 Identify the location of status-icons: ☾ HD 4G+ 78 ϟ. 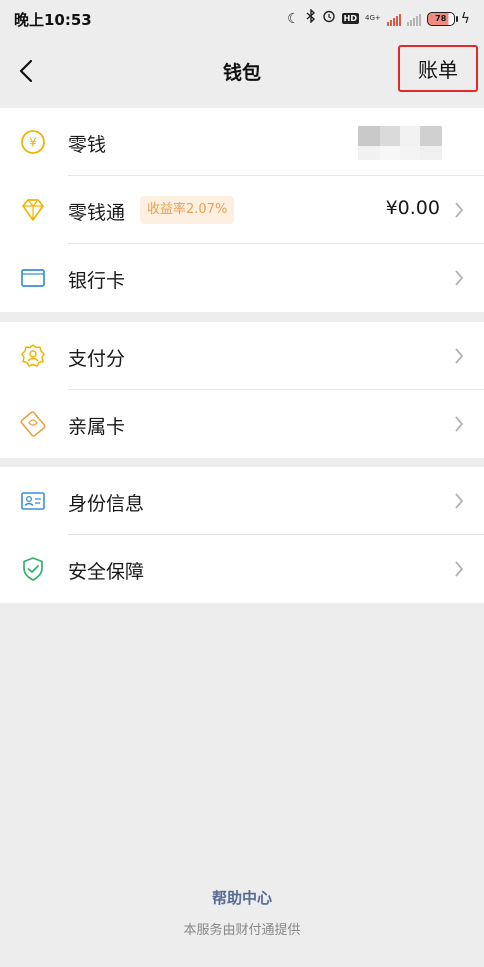
(378, 18).